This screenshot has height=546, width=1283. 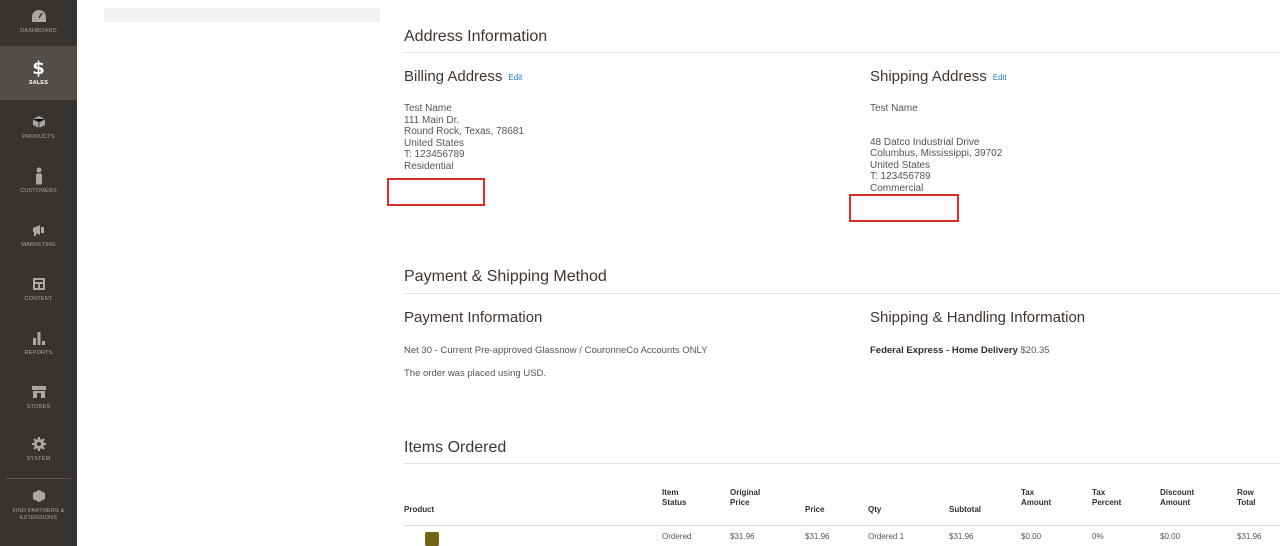 I want to click on cell-item-status: Ordered, so click(x=677, y=536).